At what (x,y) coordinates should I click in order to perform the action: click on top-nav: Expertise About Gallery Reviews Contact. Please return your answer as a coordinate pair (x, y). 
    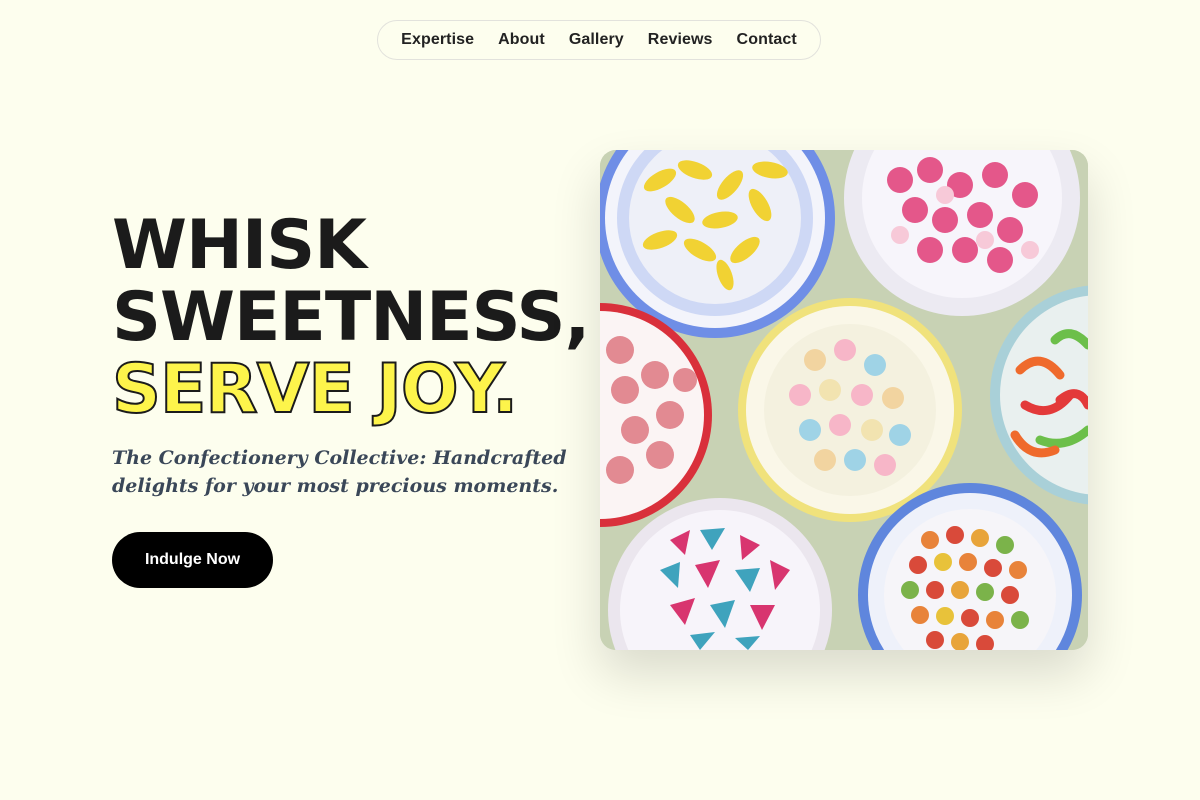
    Looking at the image, I should click on (599, 40).